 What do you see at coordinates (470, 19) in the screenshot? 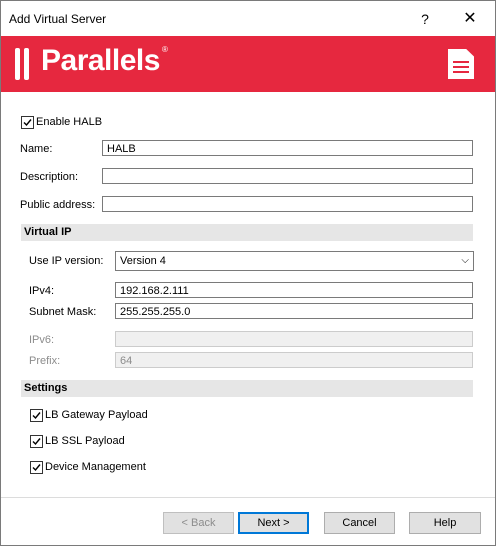
I see `close-button: ✕` at bounding box center [470, 19].